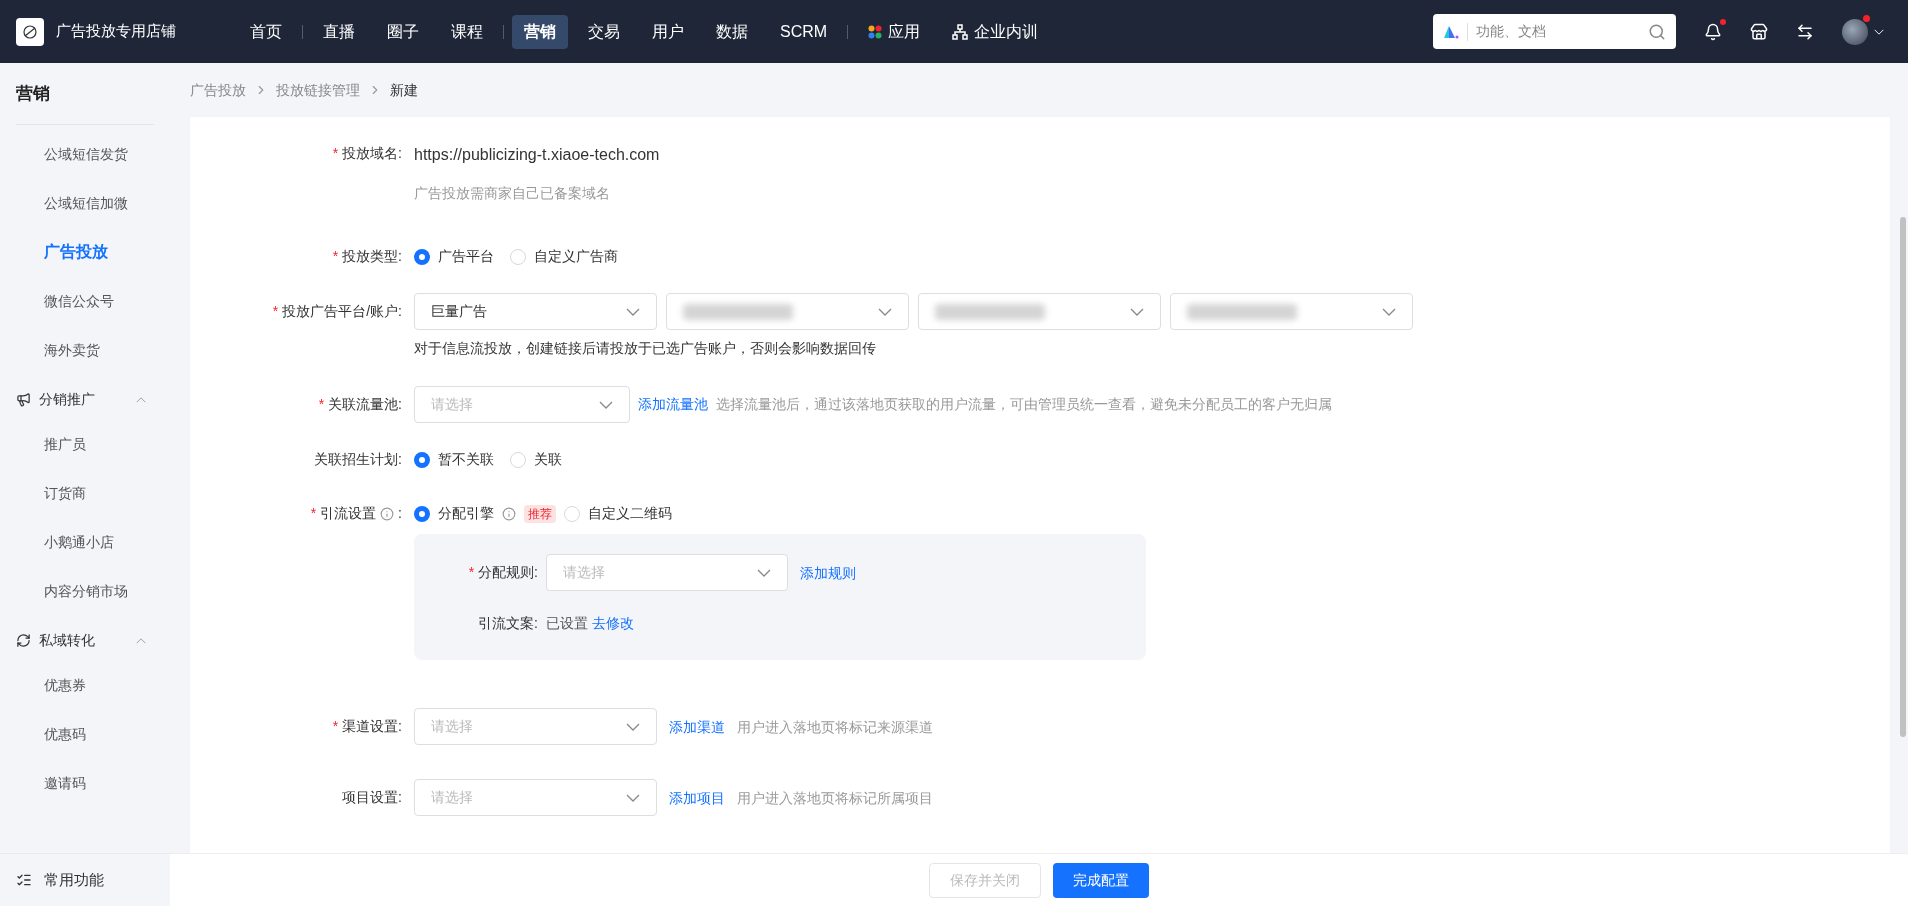 This screenshot has width=1908, height=906. What do you see at coordinates (1805, 31) in the screenshot?
I see `switch-icon` at bounding box center [1805, 31].